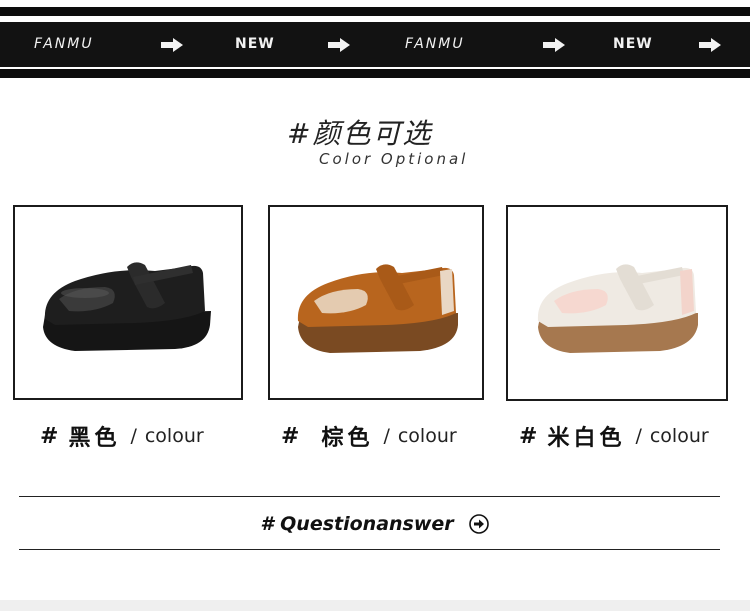 The height and width of the screenshot is (611, 750). What do you see at coordinates (375, 73) in the screenshot?
I see `banner-bottom-line` at bounding box center [375, 73].